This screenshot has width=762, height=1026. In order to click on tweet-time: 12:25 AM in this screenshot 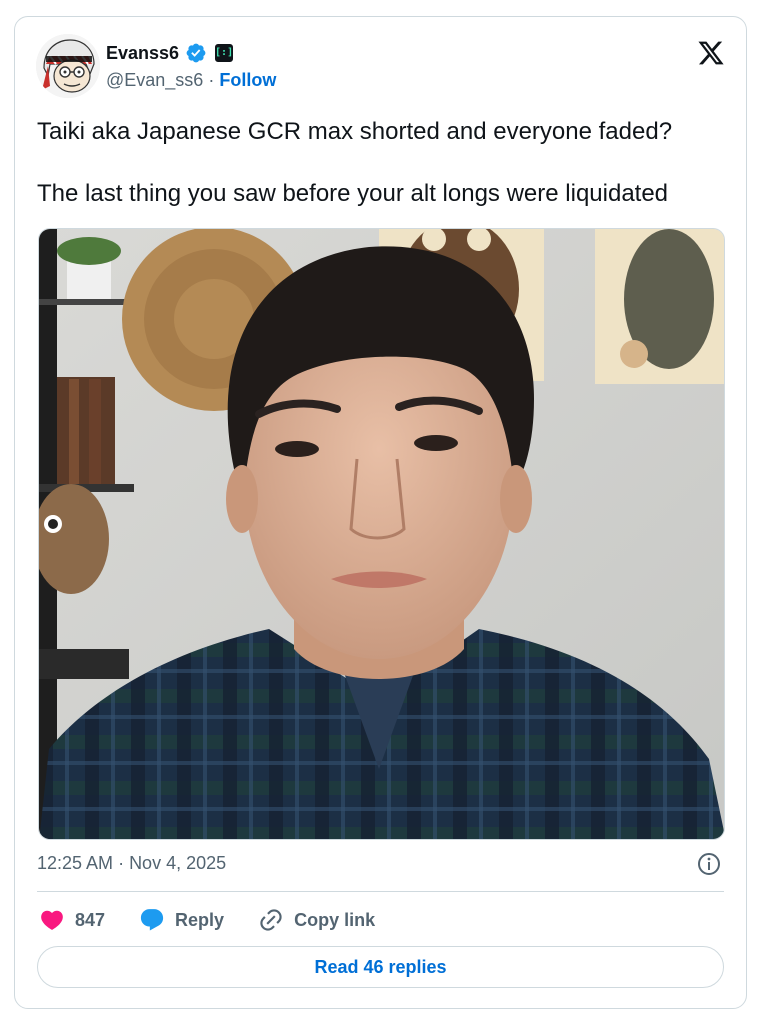, I will do `click(75, 863)`.